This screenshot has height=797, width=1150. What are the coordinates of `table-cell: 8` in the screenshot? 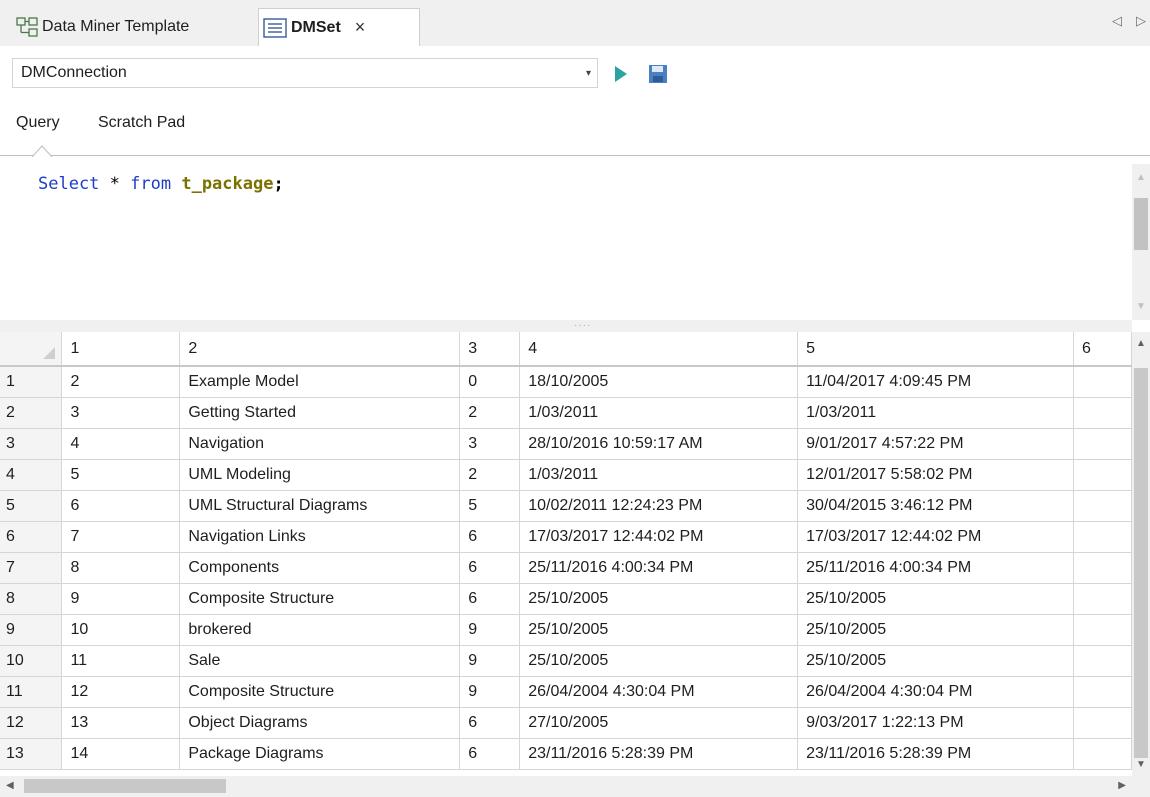 It's located at (121, 568).